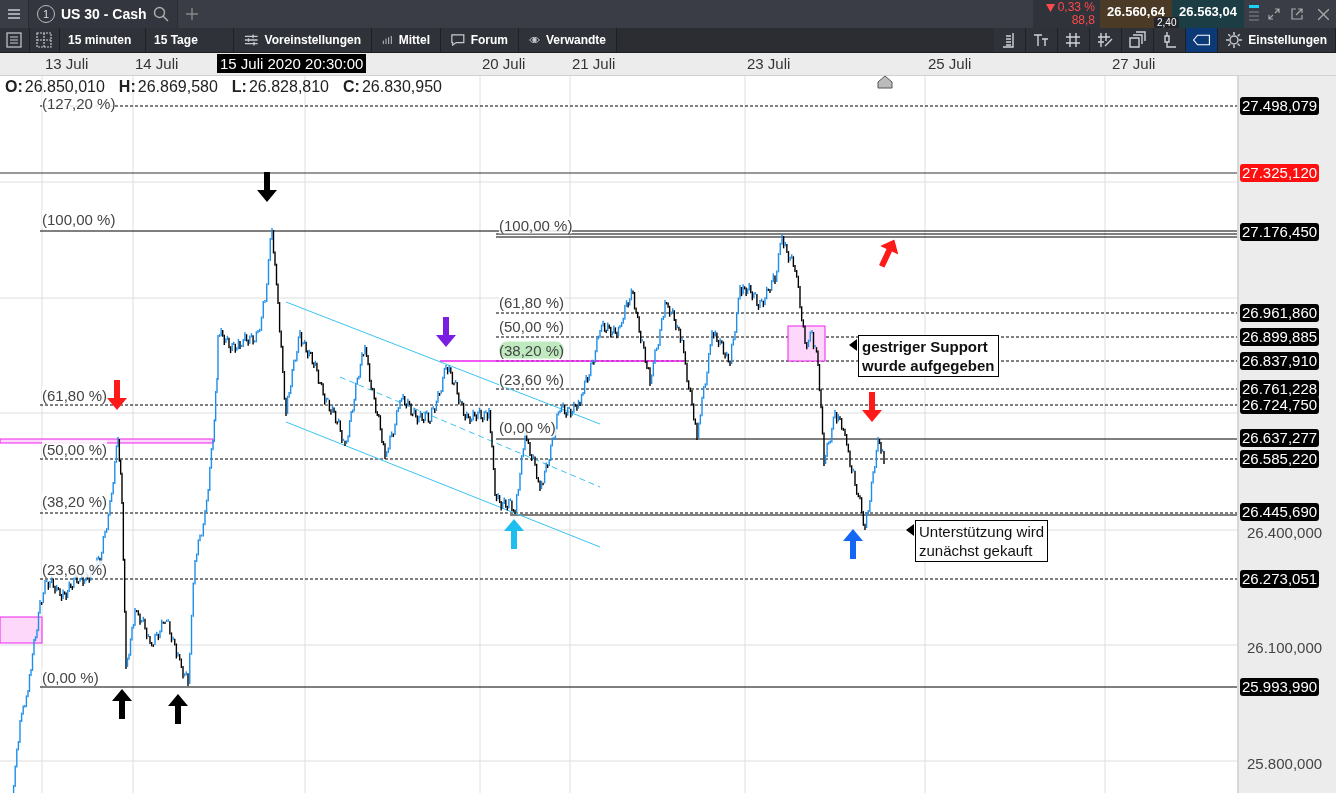 The image size is (1336, 793). Describe the element at coordinates (1280, 232) in the screenshot. I see `price-marker: 27.176,450` at that location.